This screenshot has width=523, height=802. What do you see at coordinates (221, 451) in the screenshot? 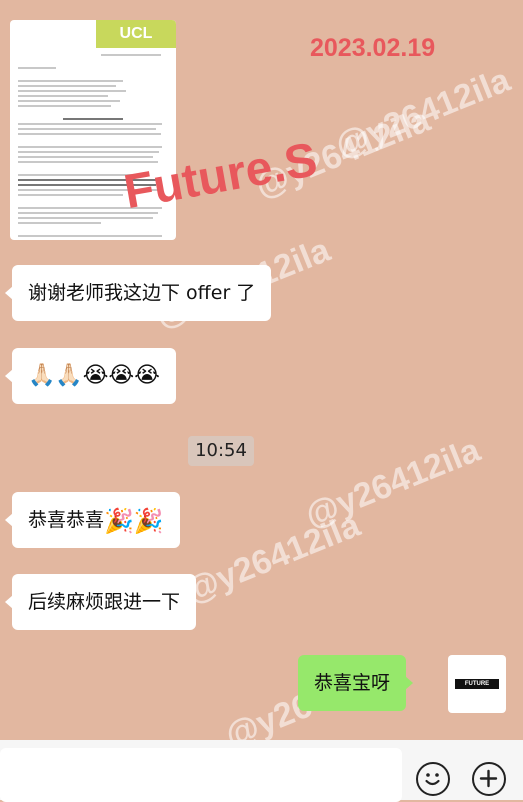
I see `time-divider: 10:54` at bounding box center [221, 451].